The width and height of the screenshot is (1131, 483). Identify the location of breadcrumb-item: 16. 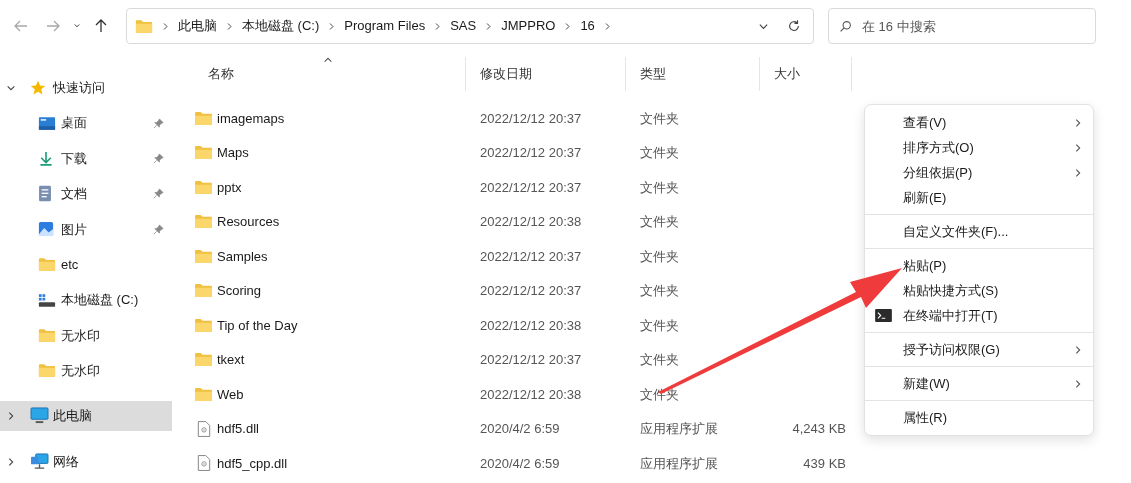
(587, 26).